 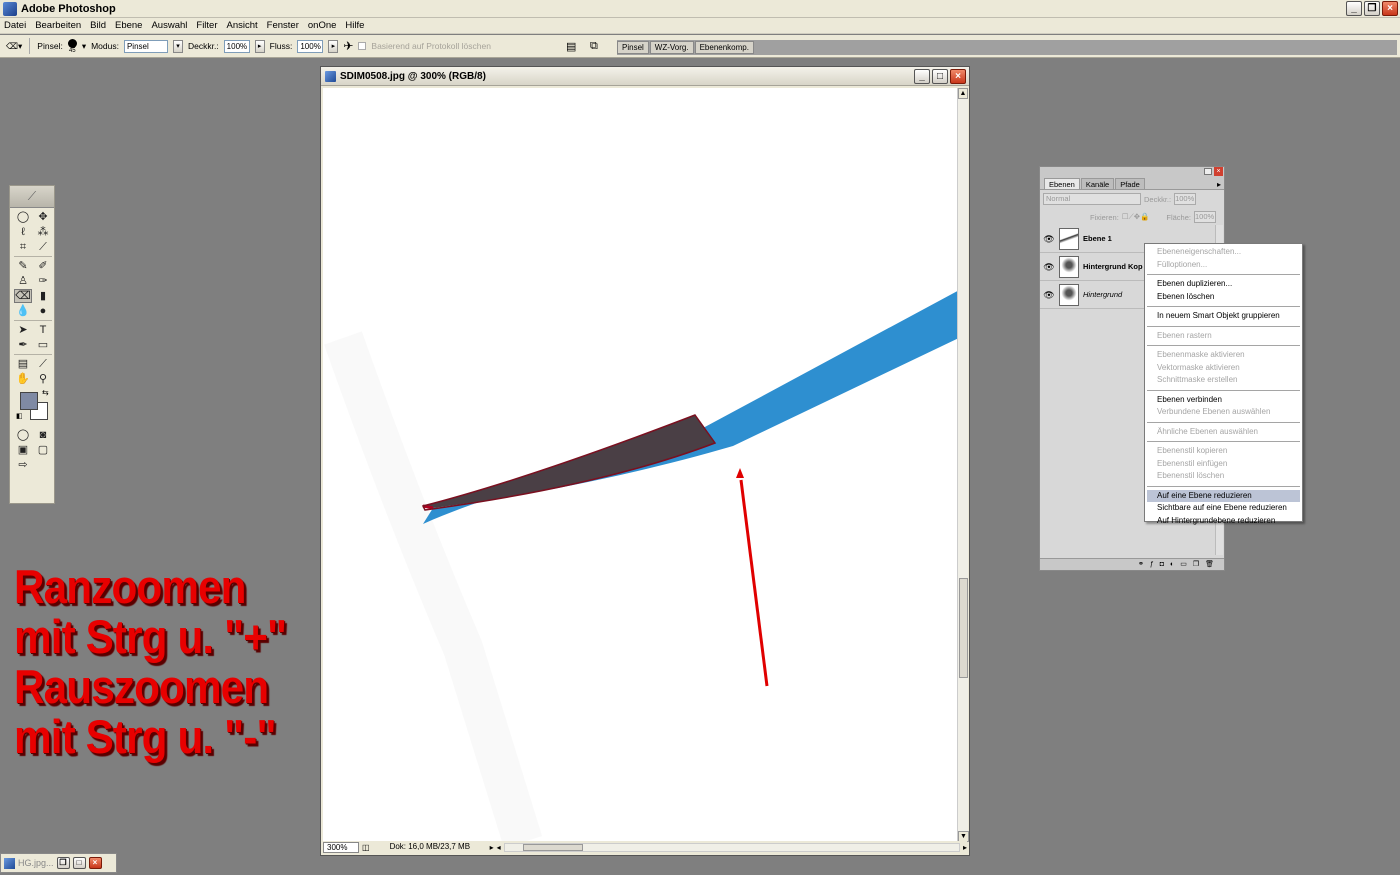 What do you see at coordinates (23, 465) in the screenshot?
I see `jump-to-imageready-icon: ⇨` at bounding box center [23, 465].